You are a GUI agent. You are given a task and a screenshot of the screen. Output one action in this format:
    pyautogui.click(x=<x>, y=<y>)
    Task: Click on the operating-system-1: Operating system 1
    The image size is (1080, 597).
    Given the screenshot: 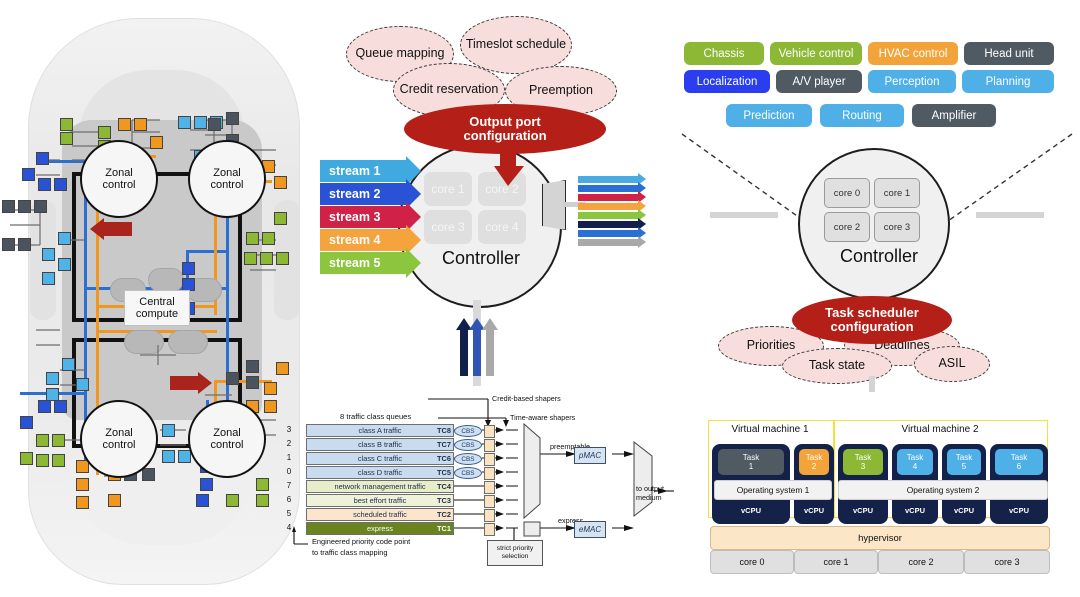 What is the action you would take?
    pyautogui.click(x=773, y=490)
    